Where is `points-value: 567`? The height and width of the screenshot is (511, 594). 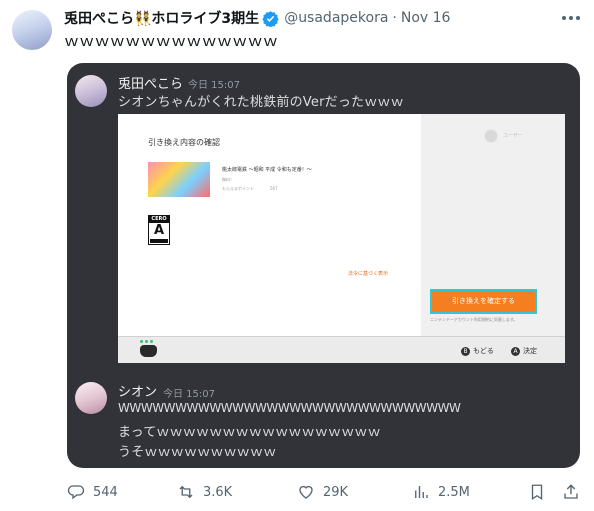 points-value: 567 is located at coordinates (274, 188).